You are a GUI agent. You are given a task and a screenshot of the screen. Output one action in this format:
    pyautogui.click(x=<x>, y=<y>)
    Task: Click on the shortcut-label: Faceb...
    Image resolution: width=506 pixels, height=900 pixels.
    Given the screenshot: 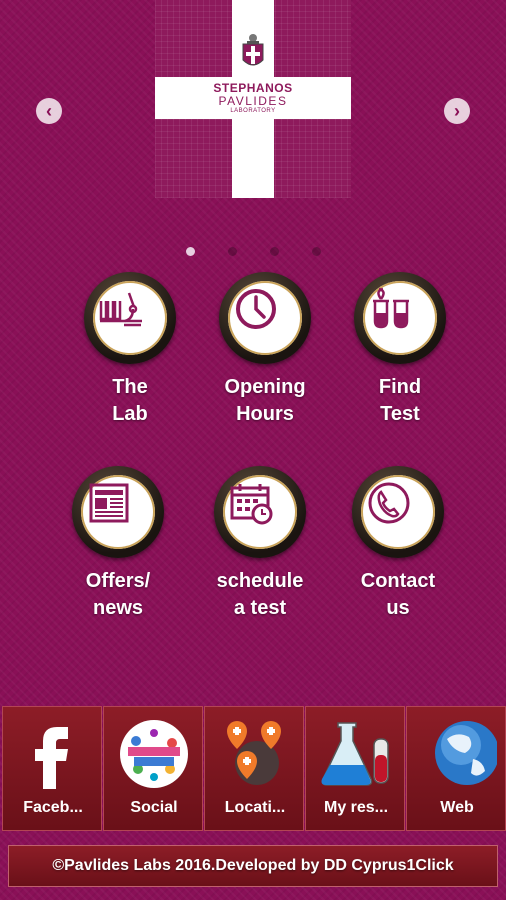 What is the action you would take?
    pyautogui.click(x=53, y=807)
    